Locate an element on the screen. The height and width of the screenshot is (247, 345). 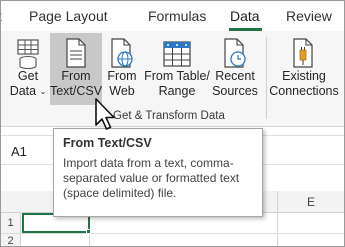
from-table-range-label-1: From Table/ is located at coordinates (177, 76).